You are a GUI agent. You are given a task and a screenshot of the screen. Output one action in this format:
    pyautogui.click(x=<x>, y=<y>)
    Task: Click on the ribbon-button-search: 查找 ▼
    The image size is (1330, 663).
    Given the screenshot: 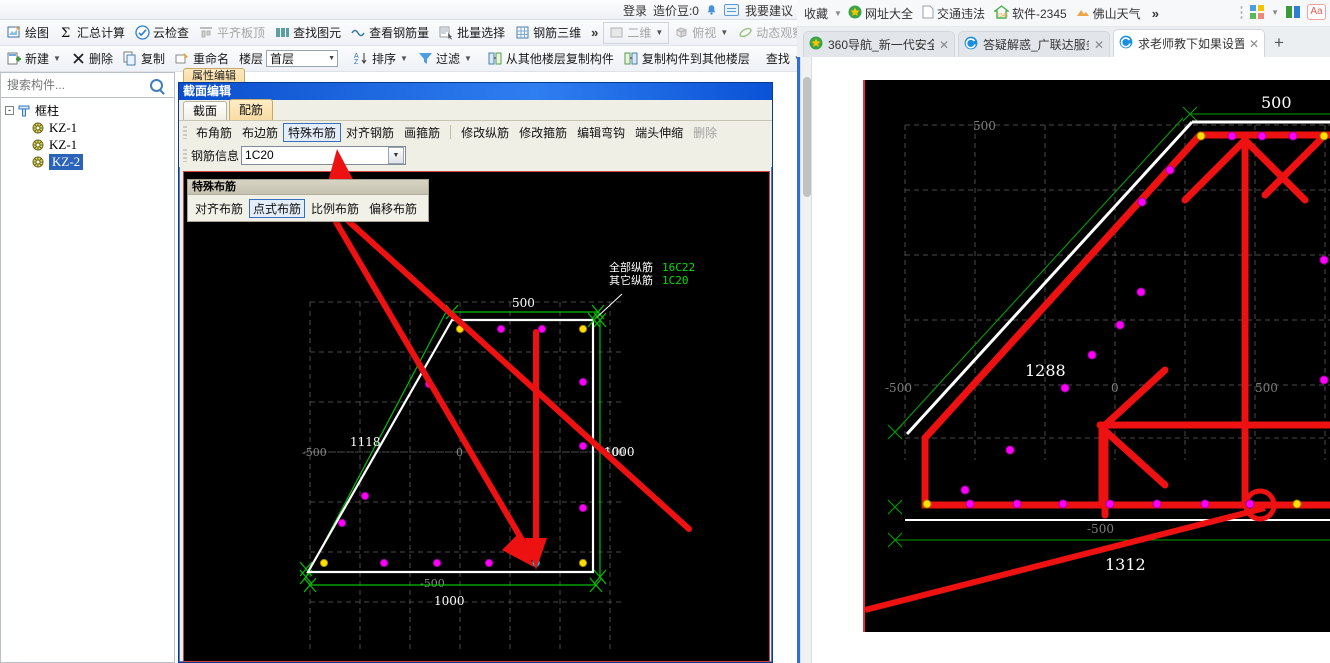 What is the action you would take?
    pyautogui.click(x=779, y=59)
    